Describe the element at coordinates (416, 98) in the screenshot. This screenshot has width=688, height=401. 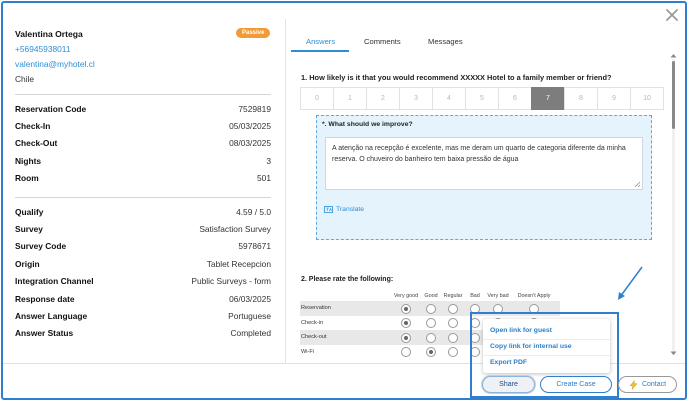
I see `nps-option: 3` at that location.